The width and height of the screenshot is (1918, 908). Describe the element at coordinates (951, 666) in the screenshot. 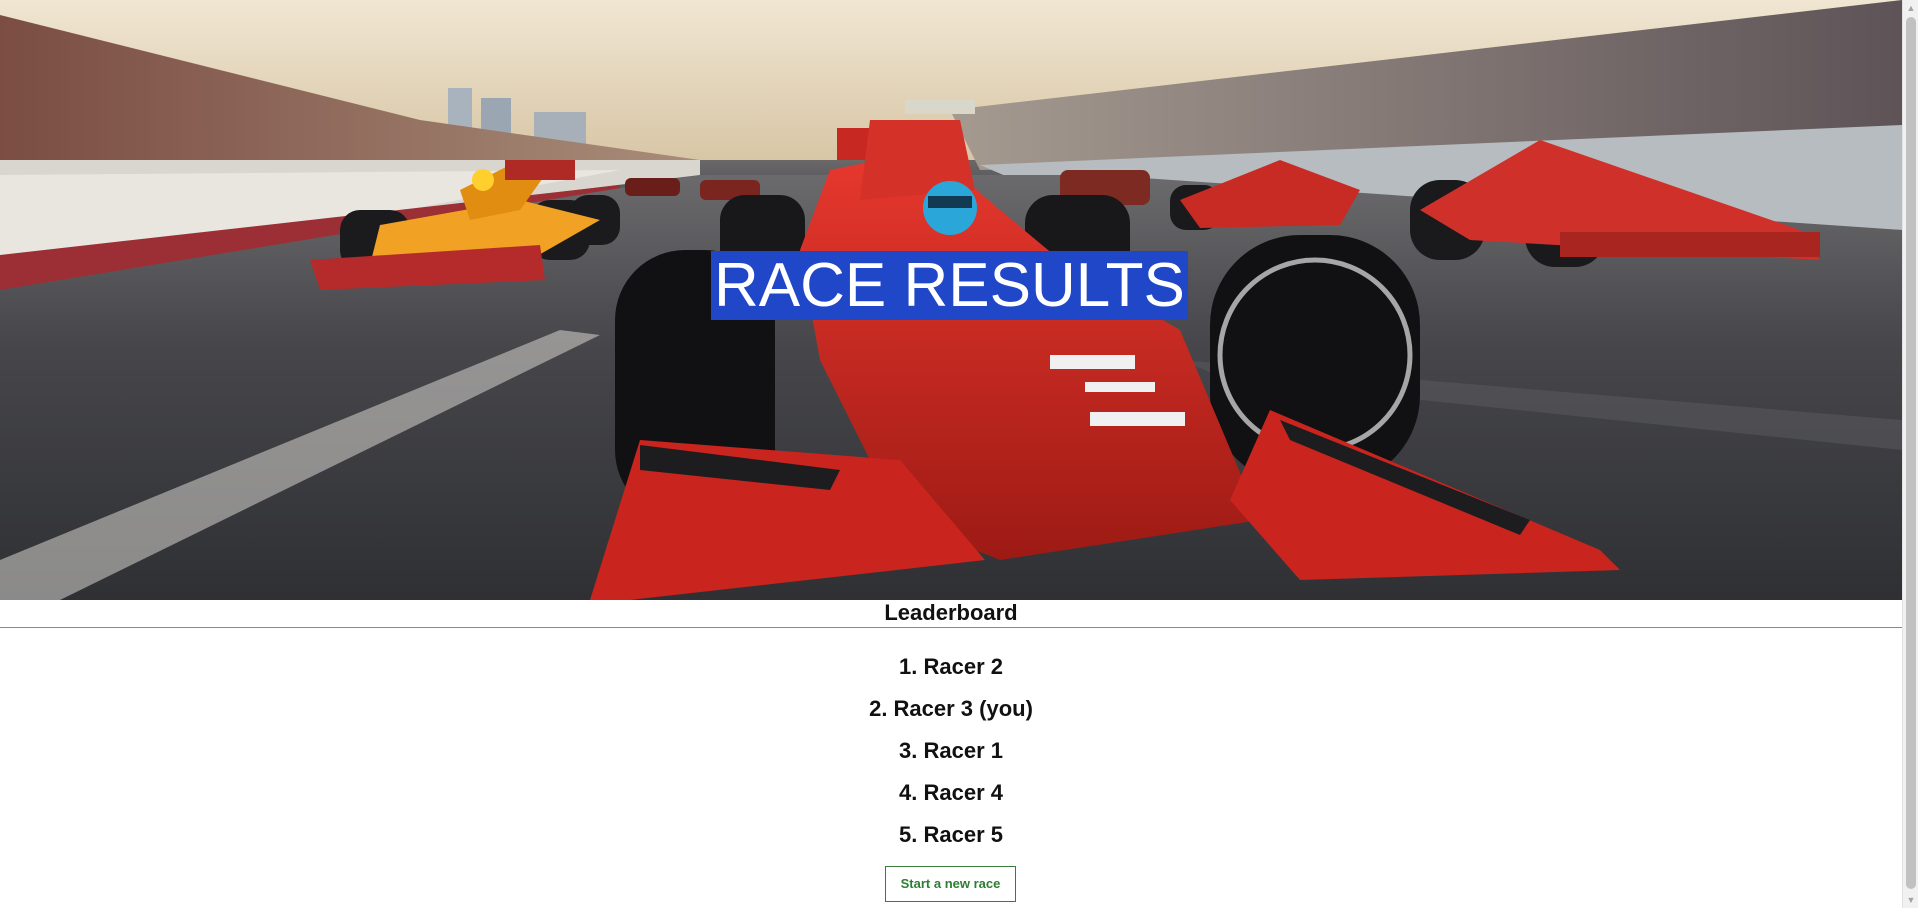

I see `leaderboard-entry: 1. Racer 2` at that location.